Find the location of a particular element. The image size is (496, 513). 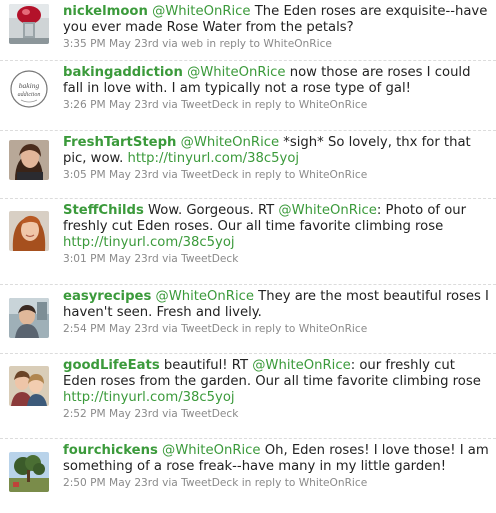

tweet-timestamp: 2:50 PM May 23rd is located at coordinates (111, 483).